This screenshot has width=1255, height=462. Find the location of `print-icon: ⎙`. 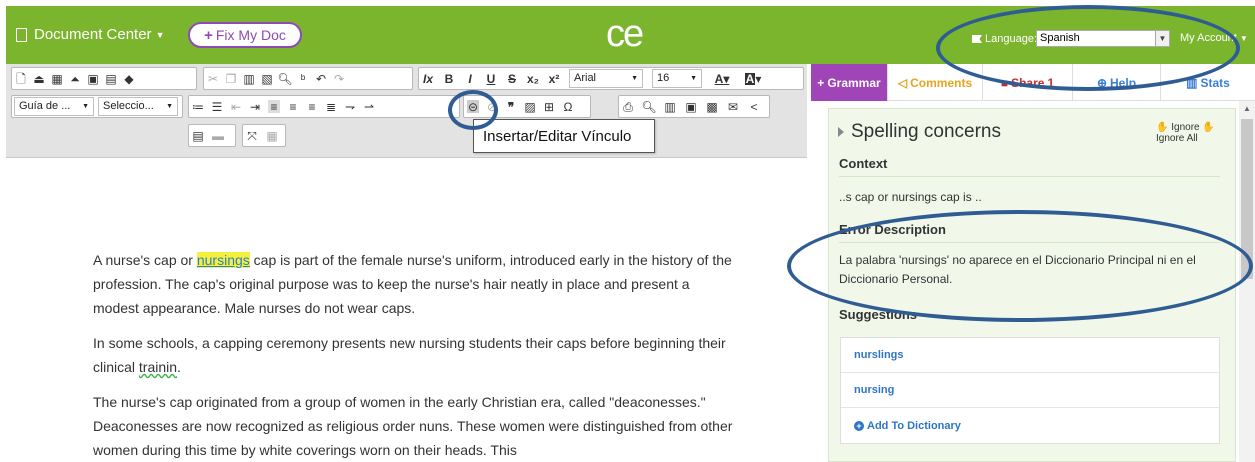

print-icon: ⎙ is located at coordinates (628, 106).